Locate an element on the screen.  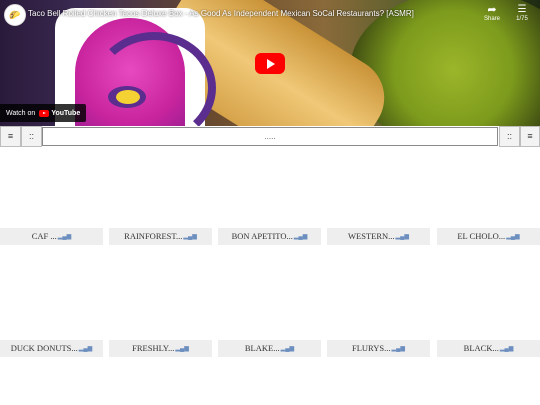
restaurant-card: BLACK...▂▄▆ is located at coordinates (488, 314).